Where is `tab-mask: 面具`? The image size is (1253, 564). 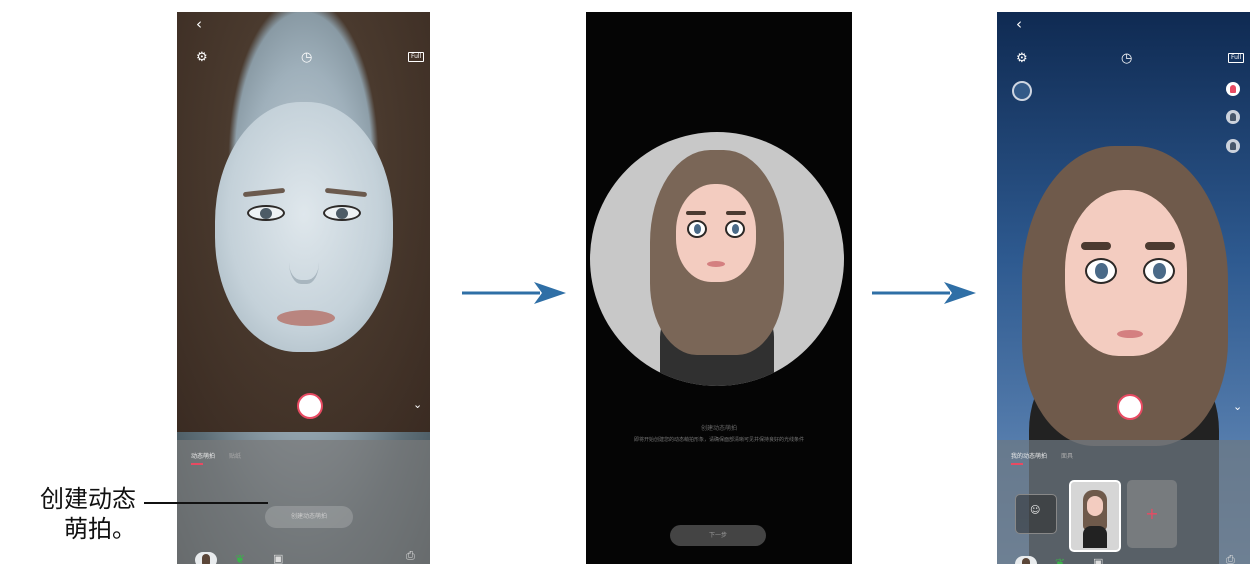 tab-mask: 面具 is located at coordinates (1067, 455).